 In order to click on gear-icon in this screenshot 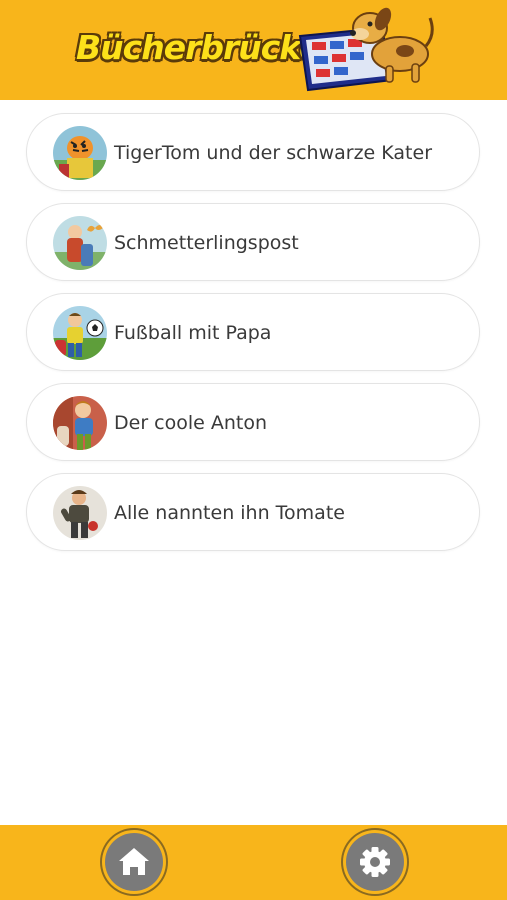, I will do `click(375, 862)`.